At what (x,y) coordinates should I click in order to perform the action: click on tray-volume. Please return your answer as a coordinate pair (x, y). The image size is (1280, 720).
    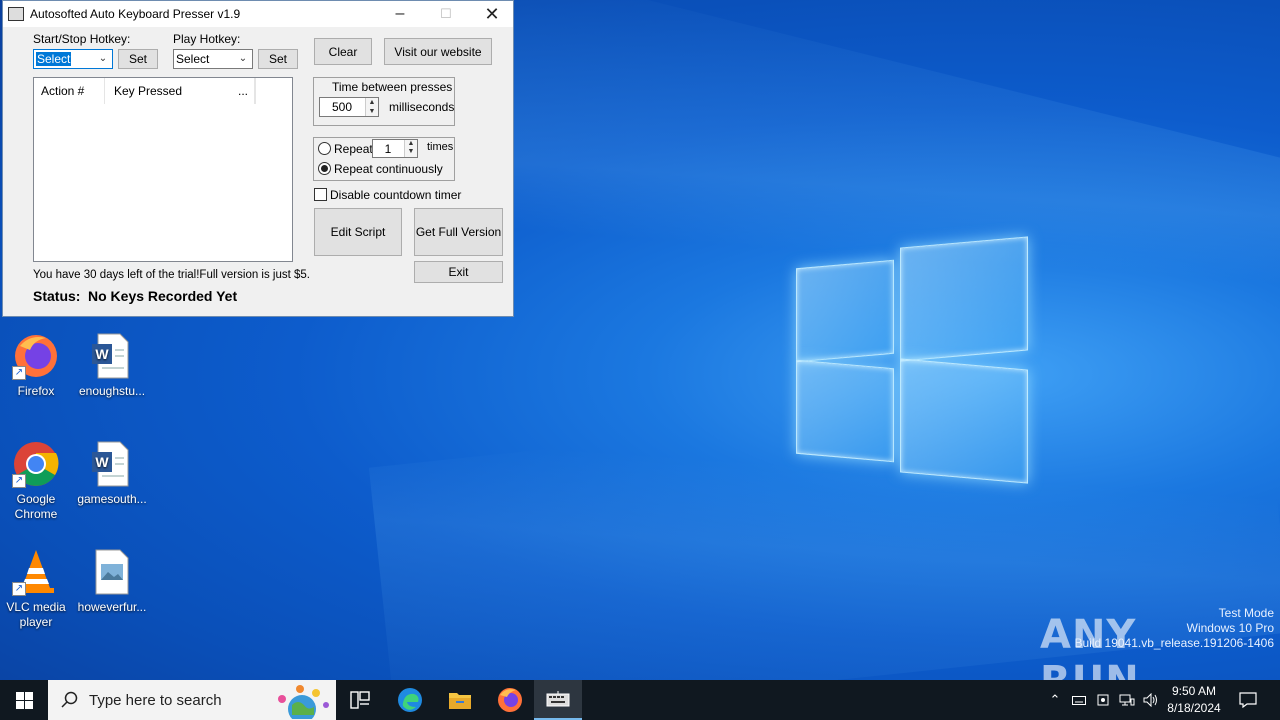
    Looking at the image, I should click on (1151, 700).